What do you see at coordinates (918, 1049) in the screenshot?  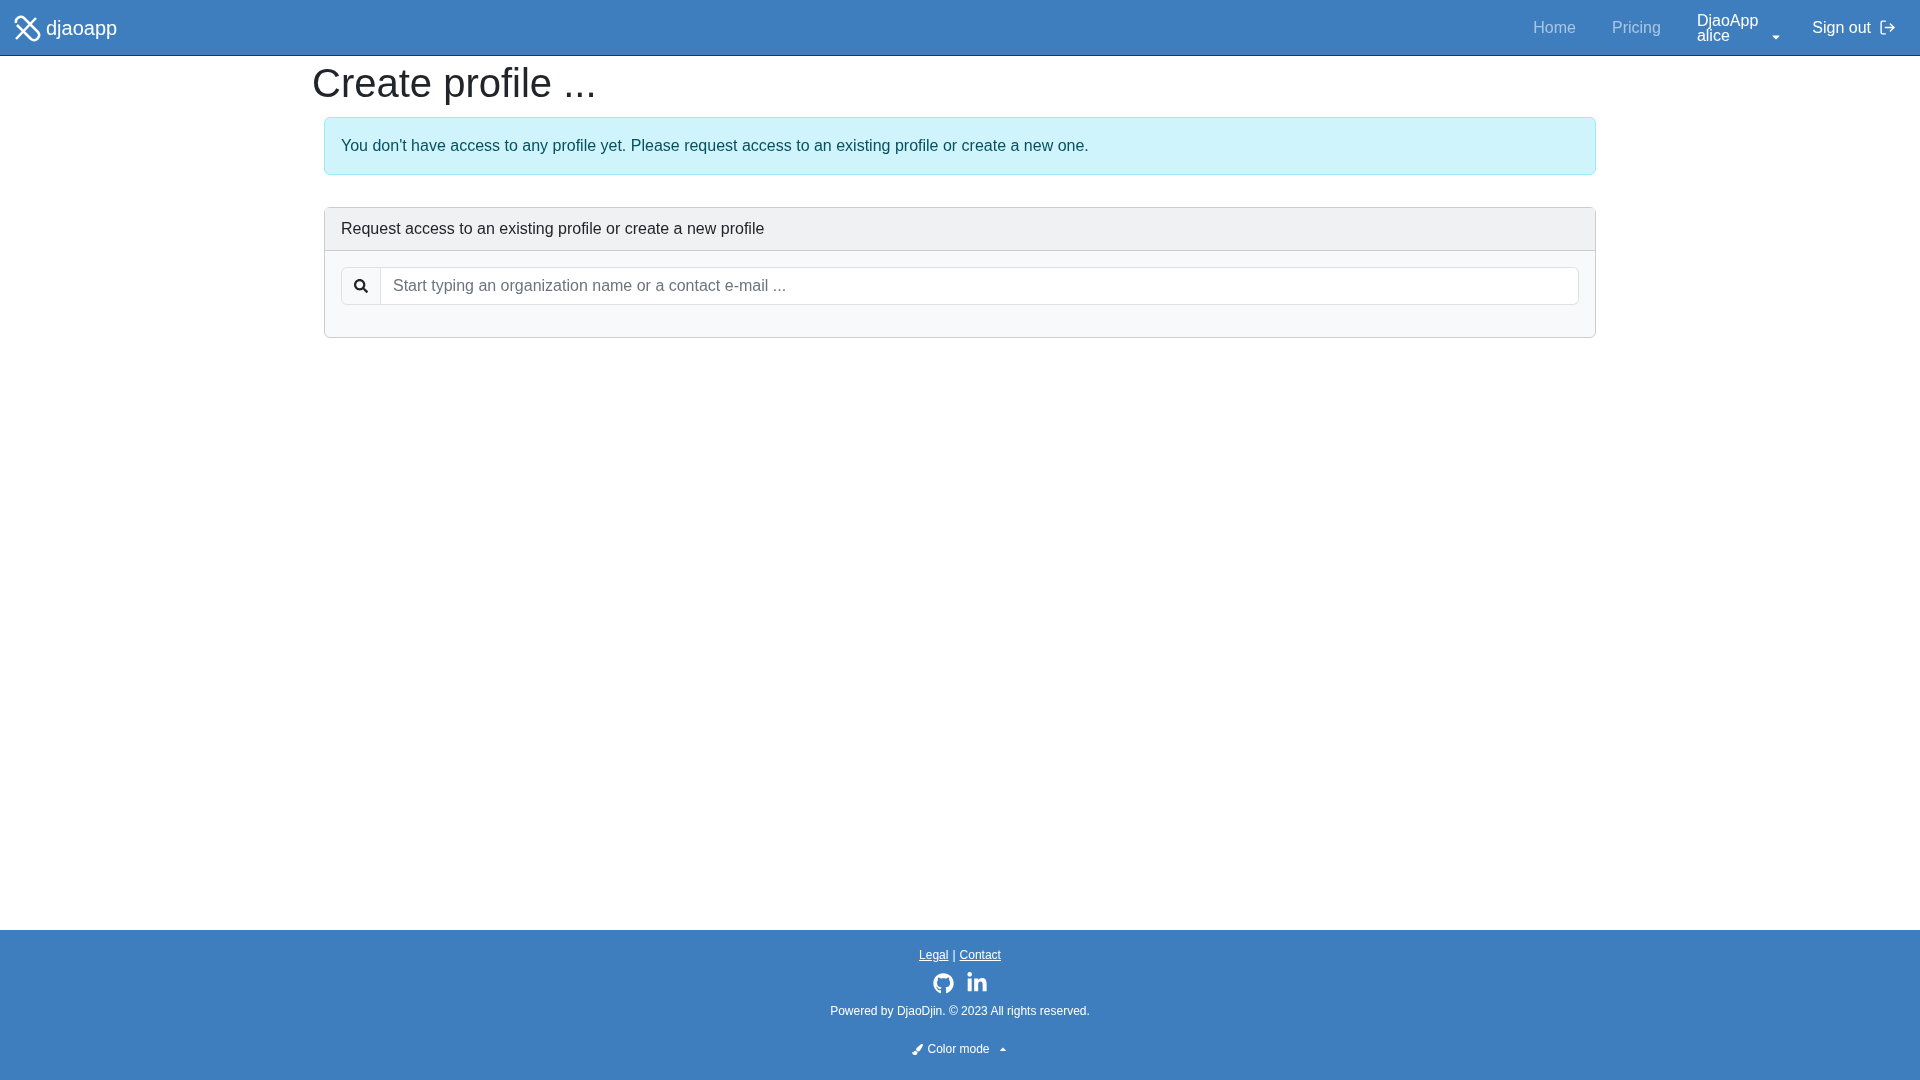 I see `brush-icon` at bounding box center [918, 1049].